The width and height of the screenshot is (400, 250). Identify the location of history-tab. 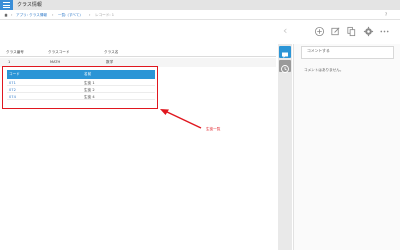
(285, 66).